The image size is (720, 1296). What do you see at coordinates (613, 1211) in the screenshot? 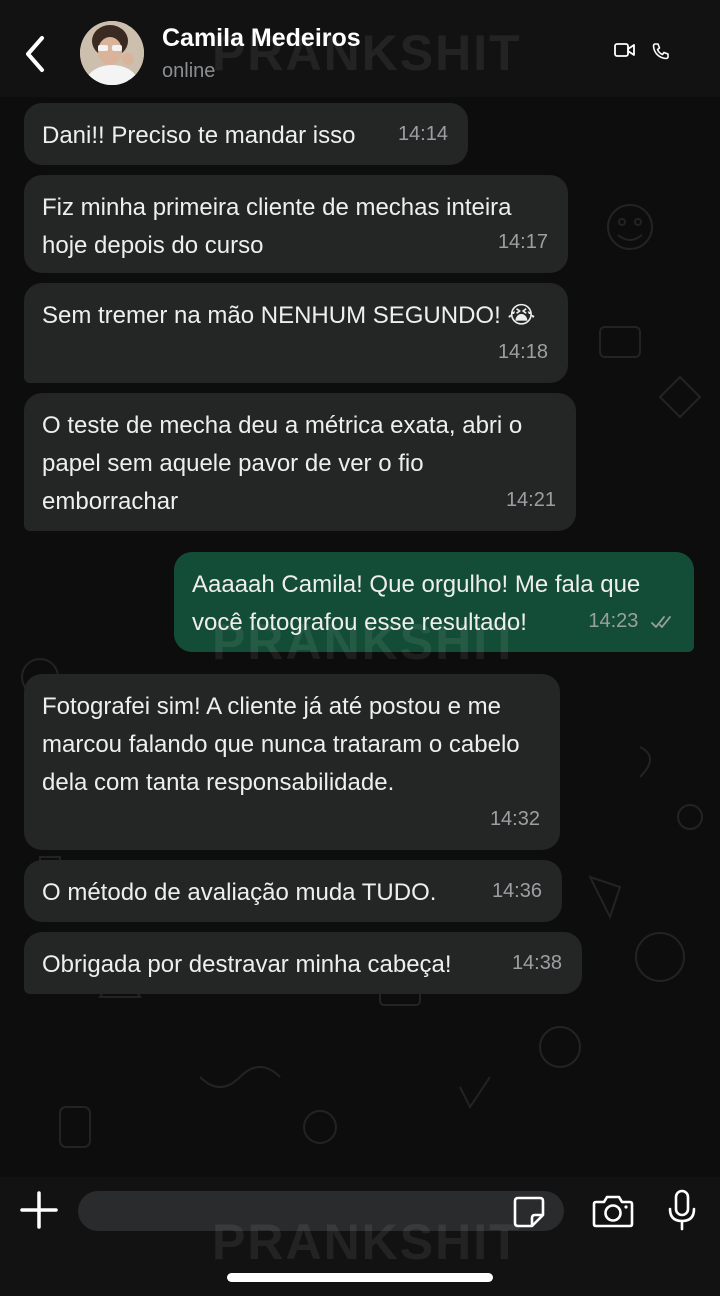
I see `camera-icon` at bounding box center [613, 1211].